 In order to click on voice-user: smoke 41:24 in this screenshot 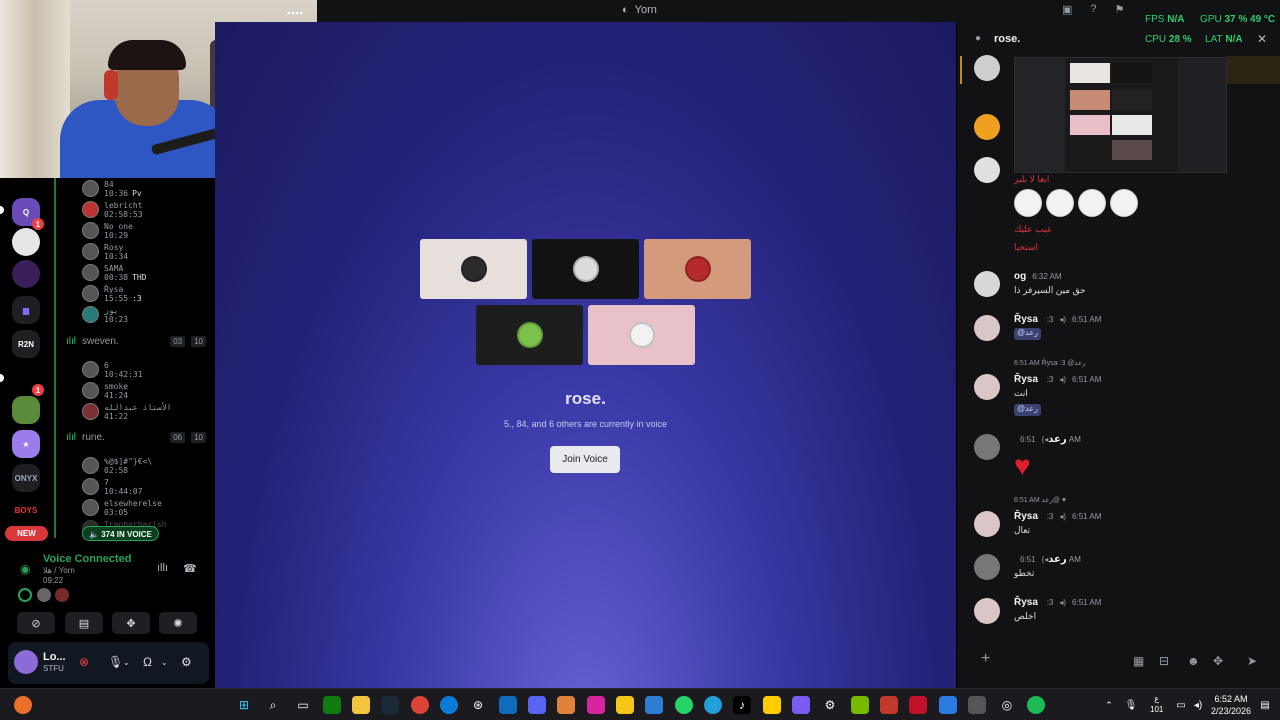, I will do `click(105, 391)`.